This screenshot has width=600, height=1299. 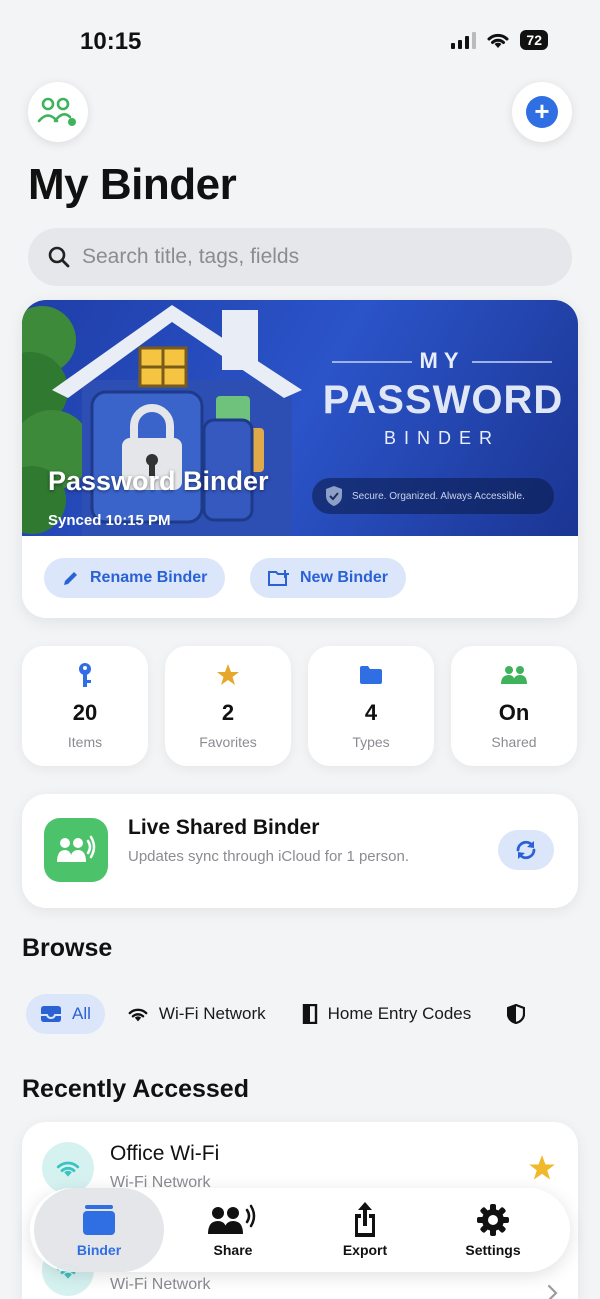 What do you see at coordinates (464, 40) in the screenshot?
I see `signal-icon` at bounding box center [464, 40].